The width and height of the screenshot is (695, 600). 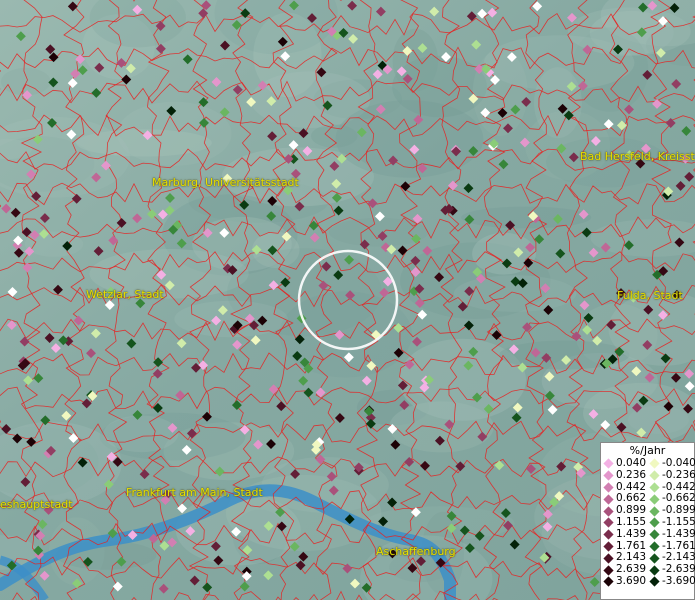 What do you see at coordinates (36, 504) in the screenshot?
I see `city-label: eshauptstadt` at bounding box center [36, 504].